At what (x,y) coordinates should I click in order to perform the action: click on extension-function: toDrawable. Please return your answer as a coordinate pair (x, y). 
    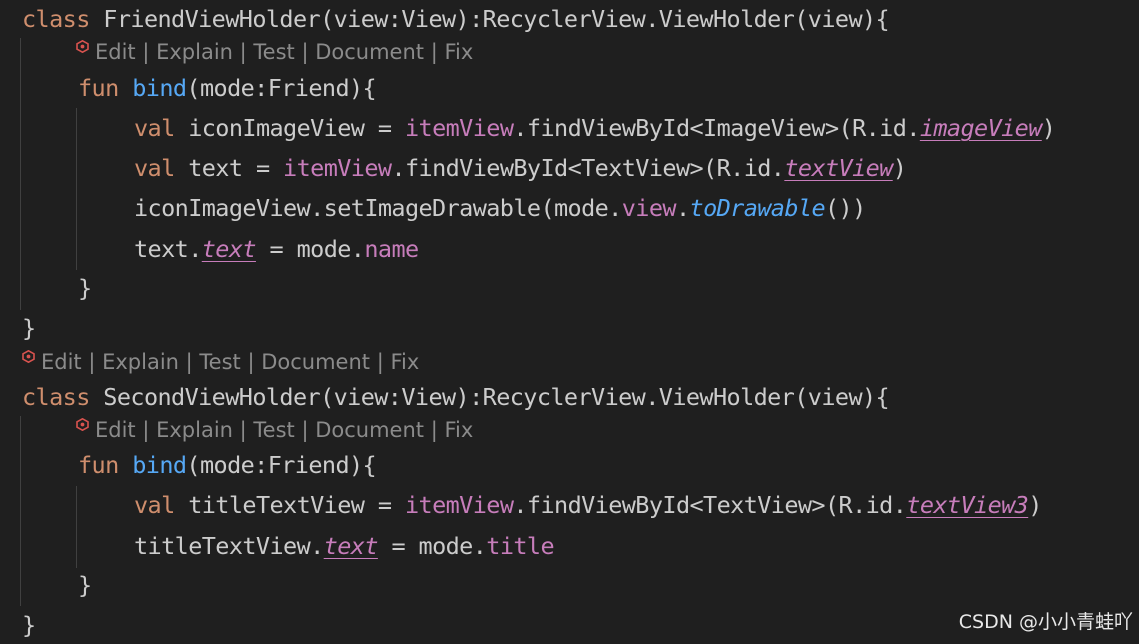
    Looking at the image, I should click on (757, 208).